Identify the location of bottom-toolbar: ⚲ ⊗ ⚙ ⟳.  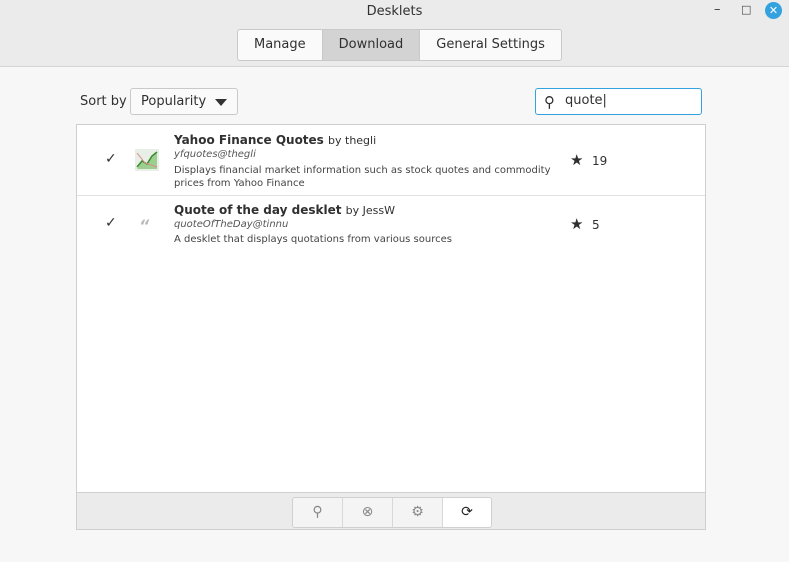
(391, 511).